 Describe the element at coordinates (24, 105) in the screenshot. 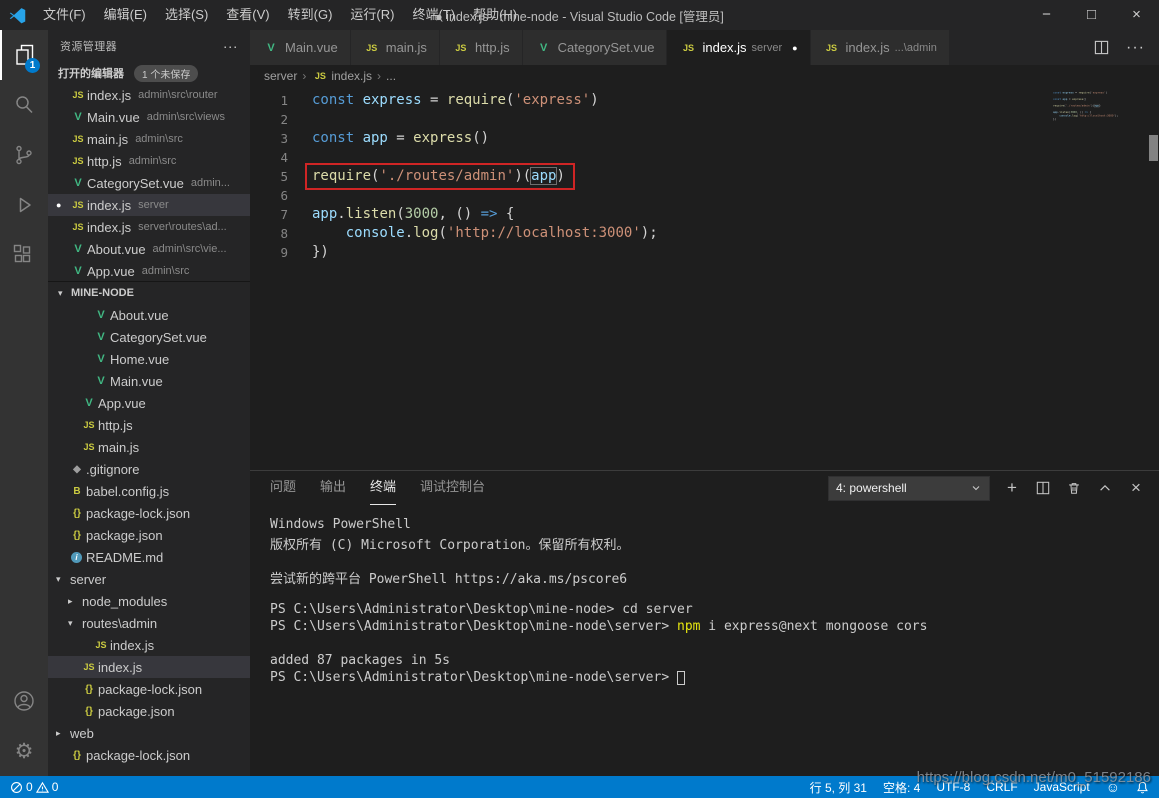

I see `search-icon` at that location.